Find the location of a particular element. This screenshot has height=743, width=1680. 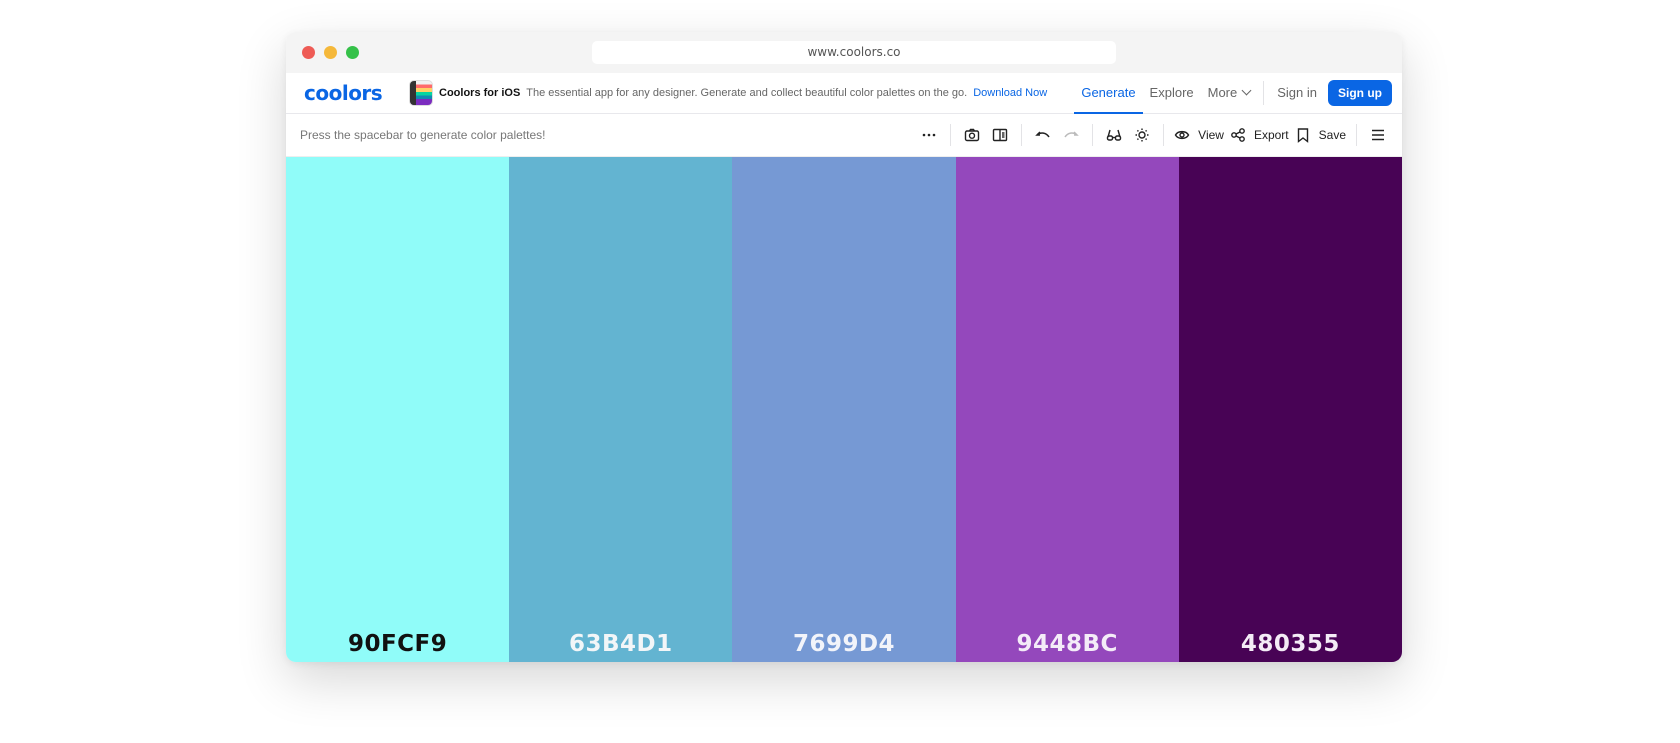

undo-icon is located at coordinates (1042, 134).